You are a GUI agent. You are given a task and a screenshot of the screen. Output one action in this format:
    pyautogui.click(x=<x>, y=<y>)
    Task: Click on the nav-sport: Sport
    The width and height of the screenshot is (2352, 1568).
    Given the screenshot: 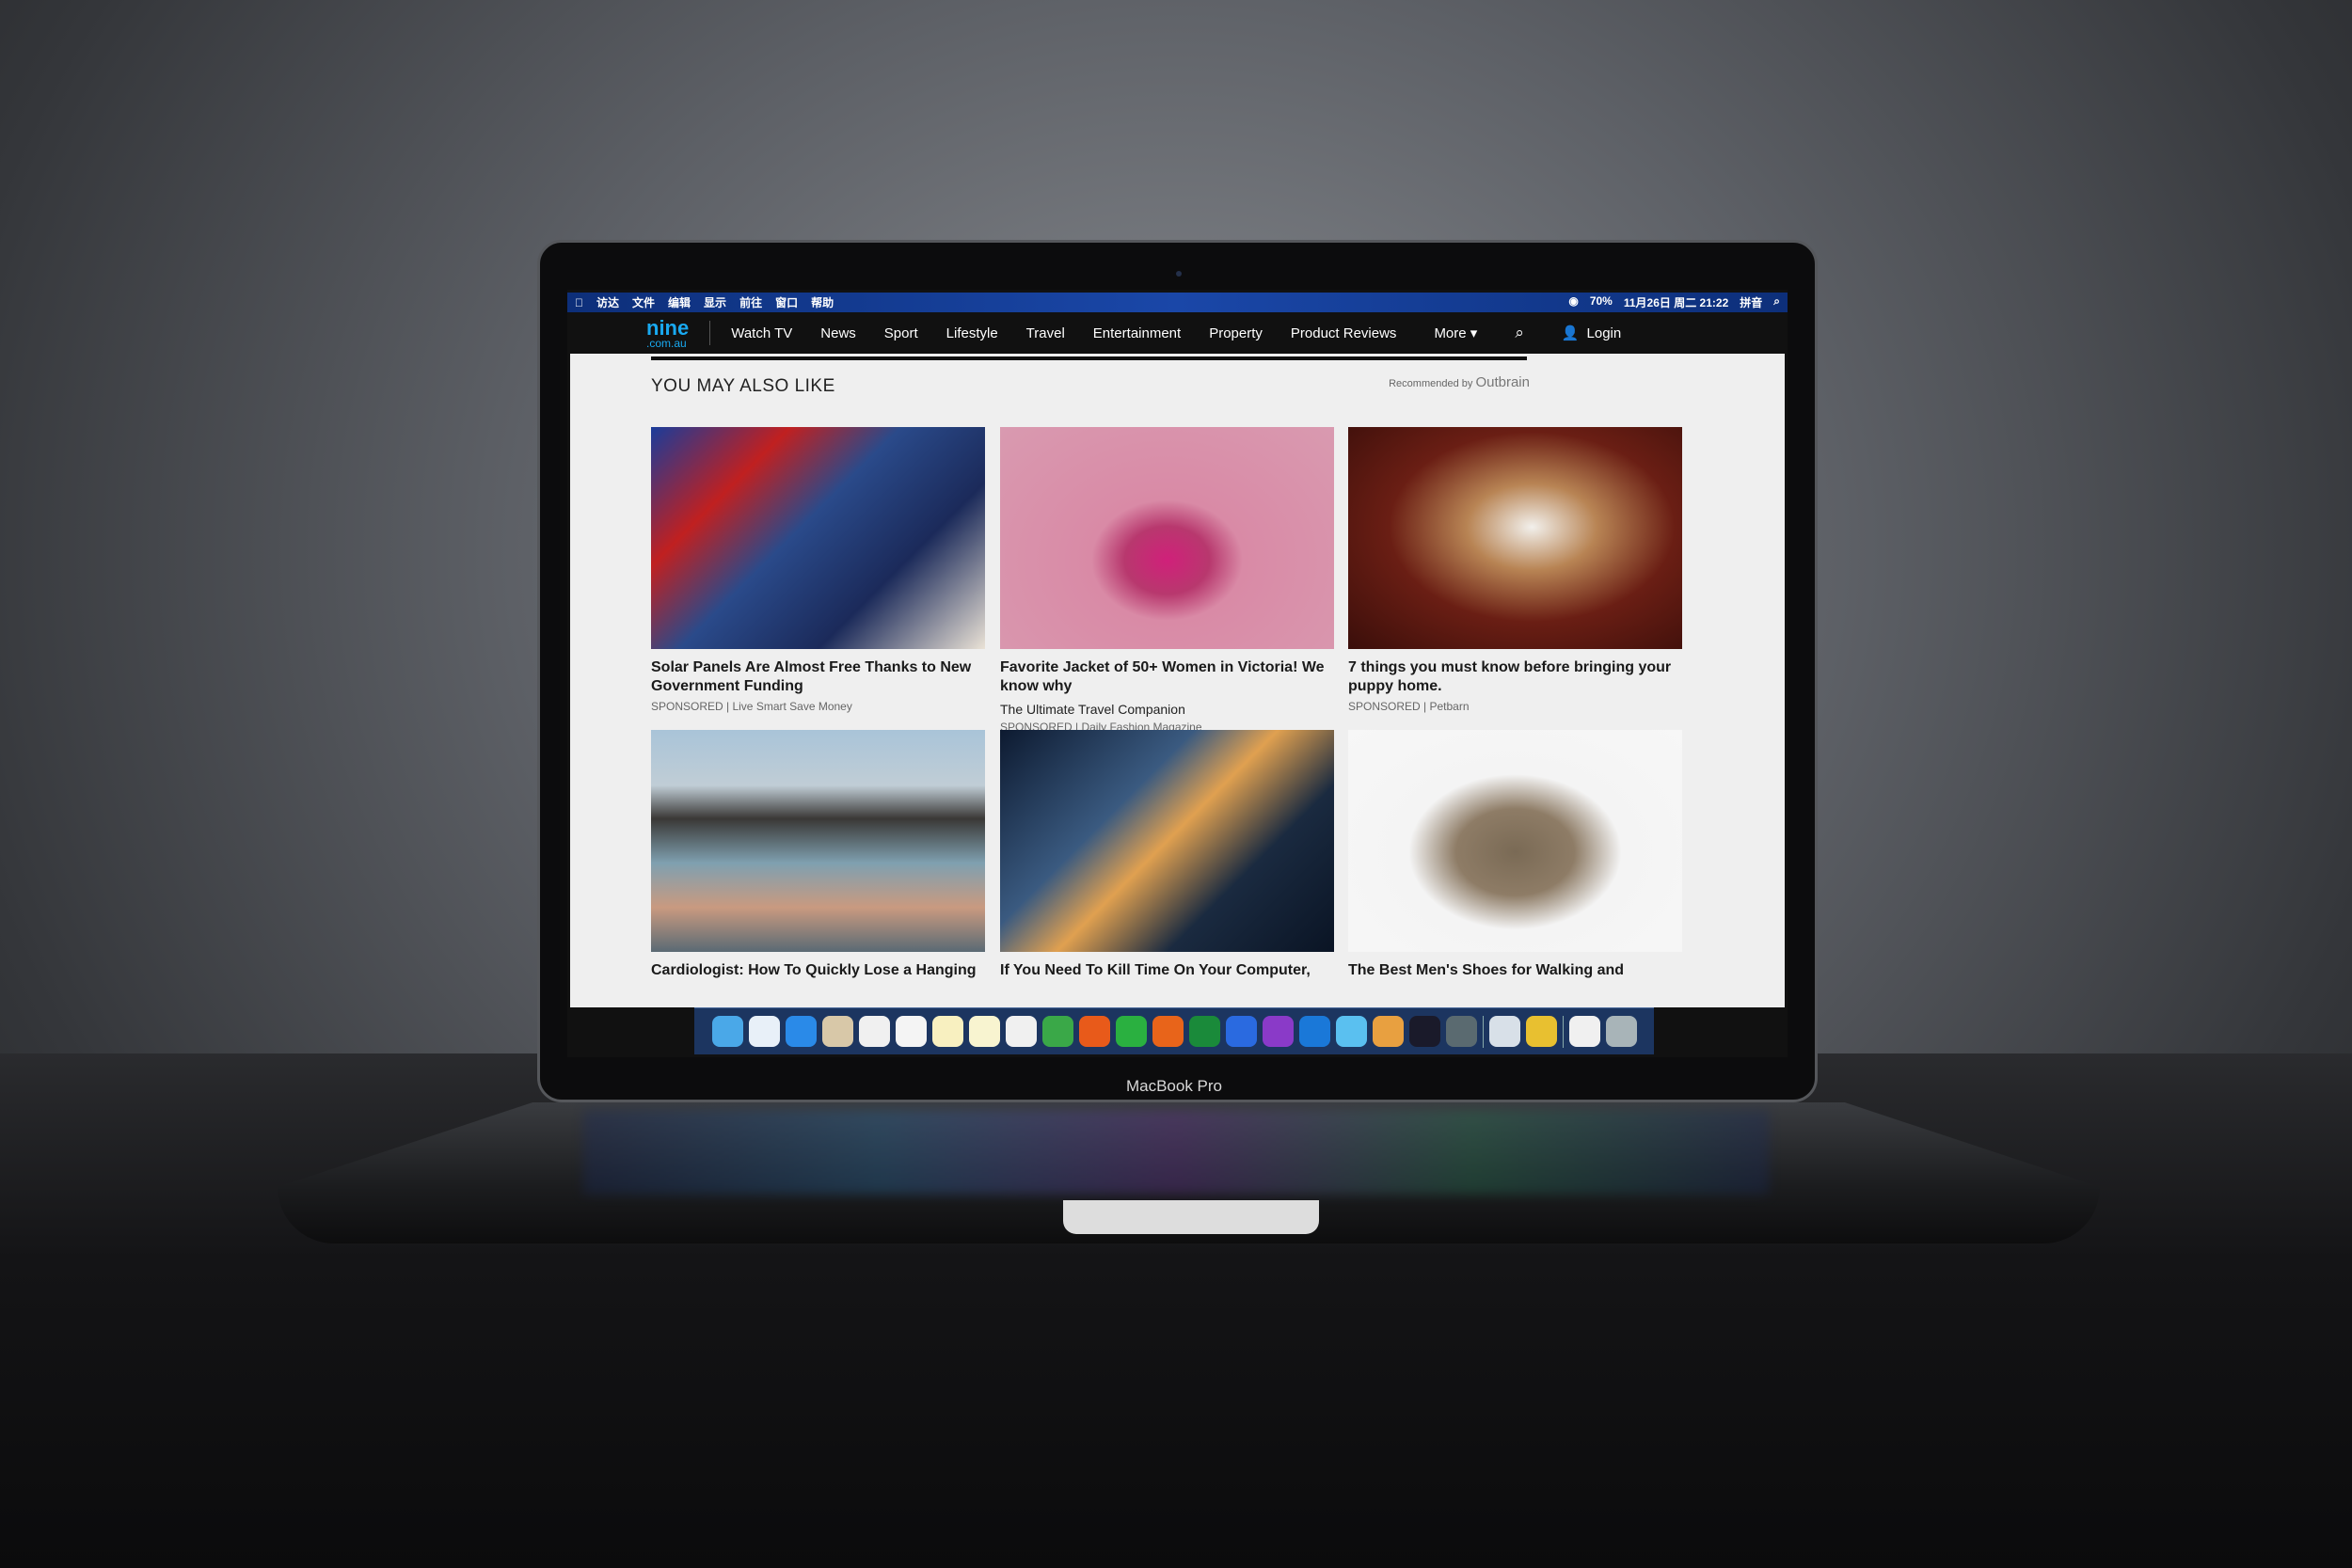 What is the action you would take?
    pyautogui.click(x=901, y=333)
    